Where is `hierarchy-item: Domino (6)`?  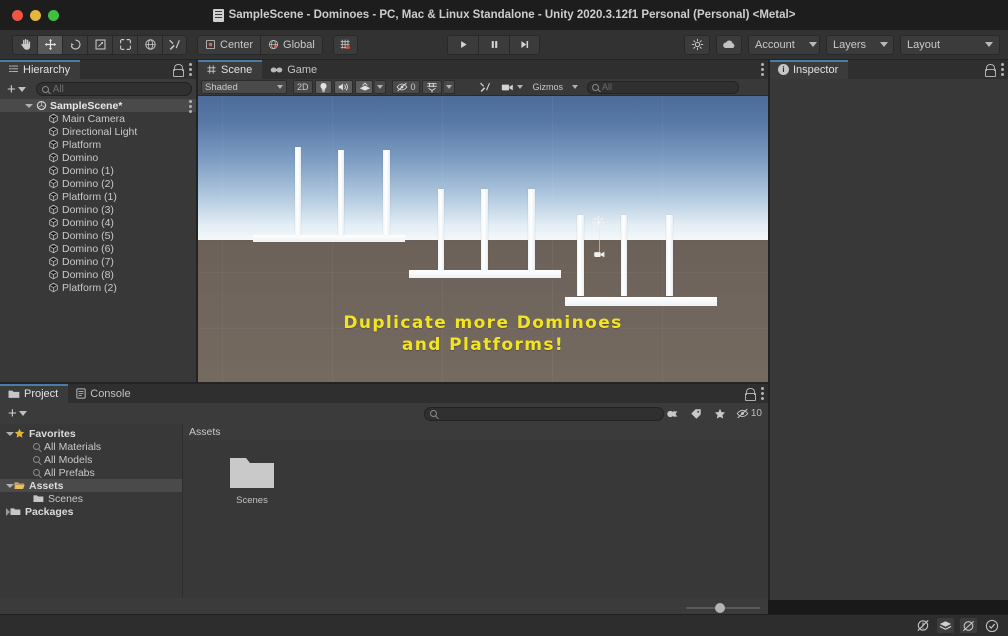 hierarchy-item: Domino (6) is located at coordinates (98, 248).